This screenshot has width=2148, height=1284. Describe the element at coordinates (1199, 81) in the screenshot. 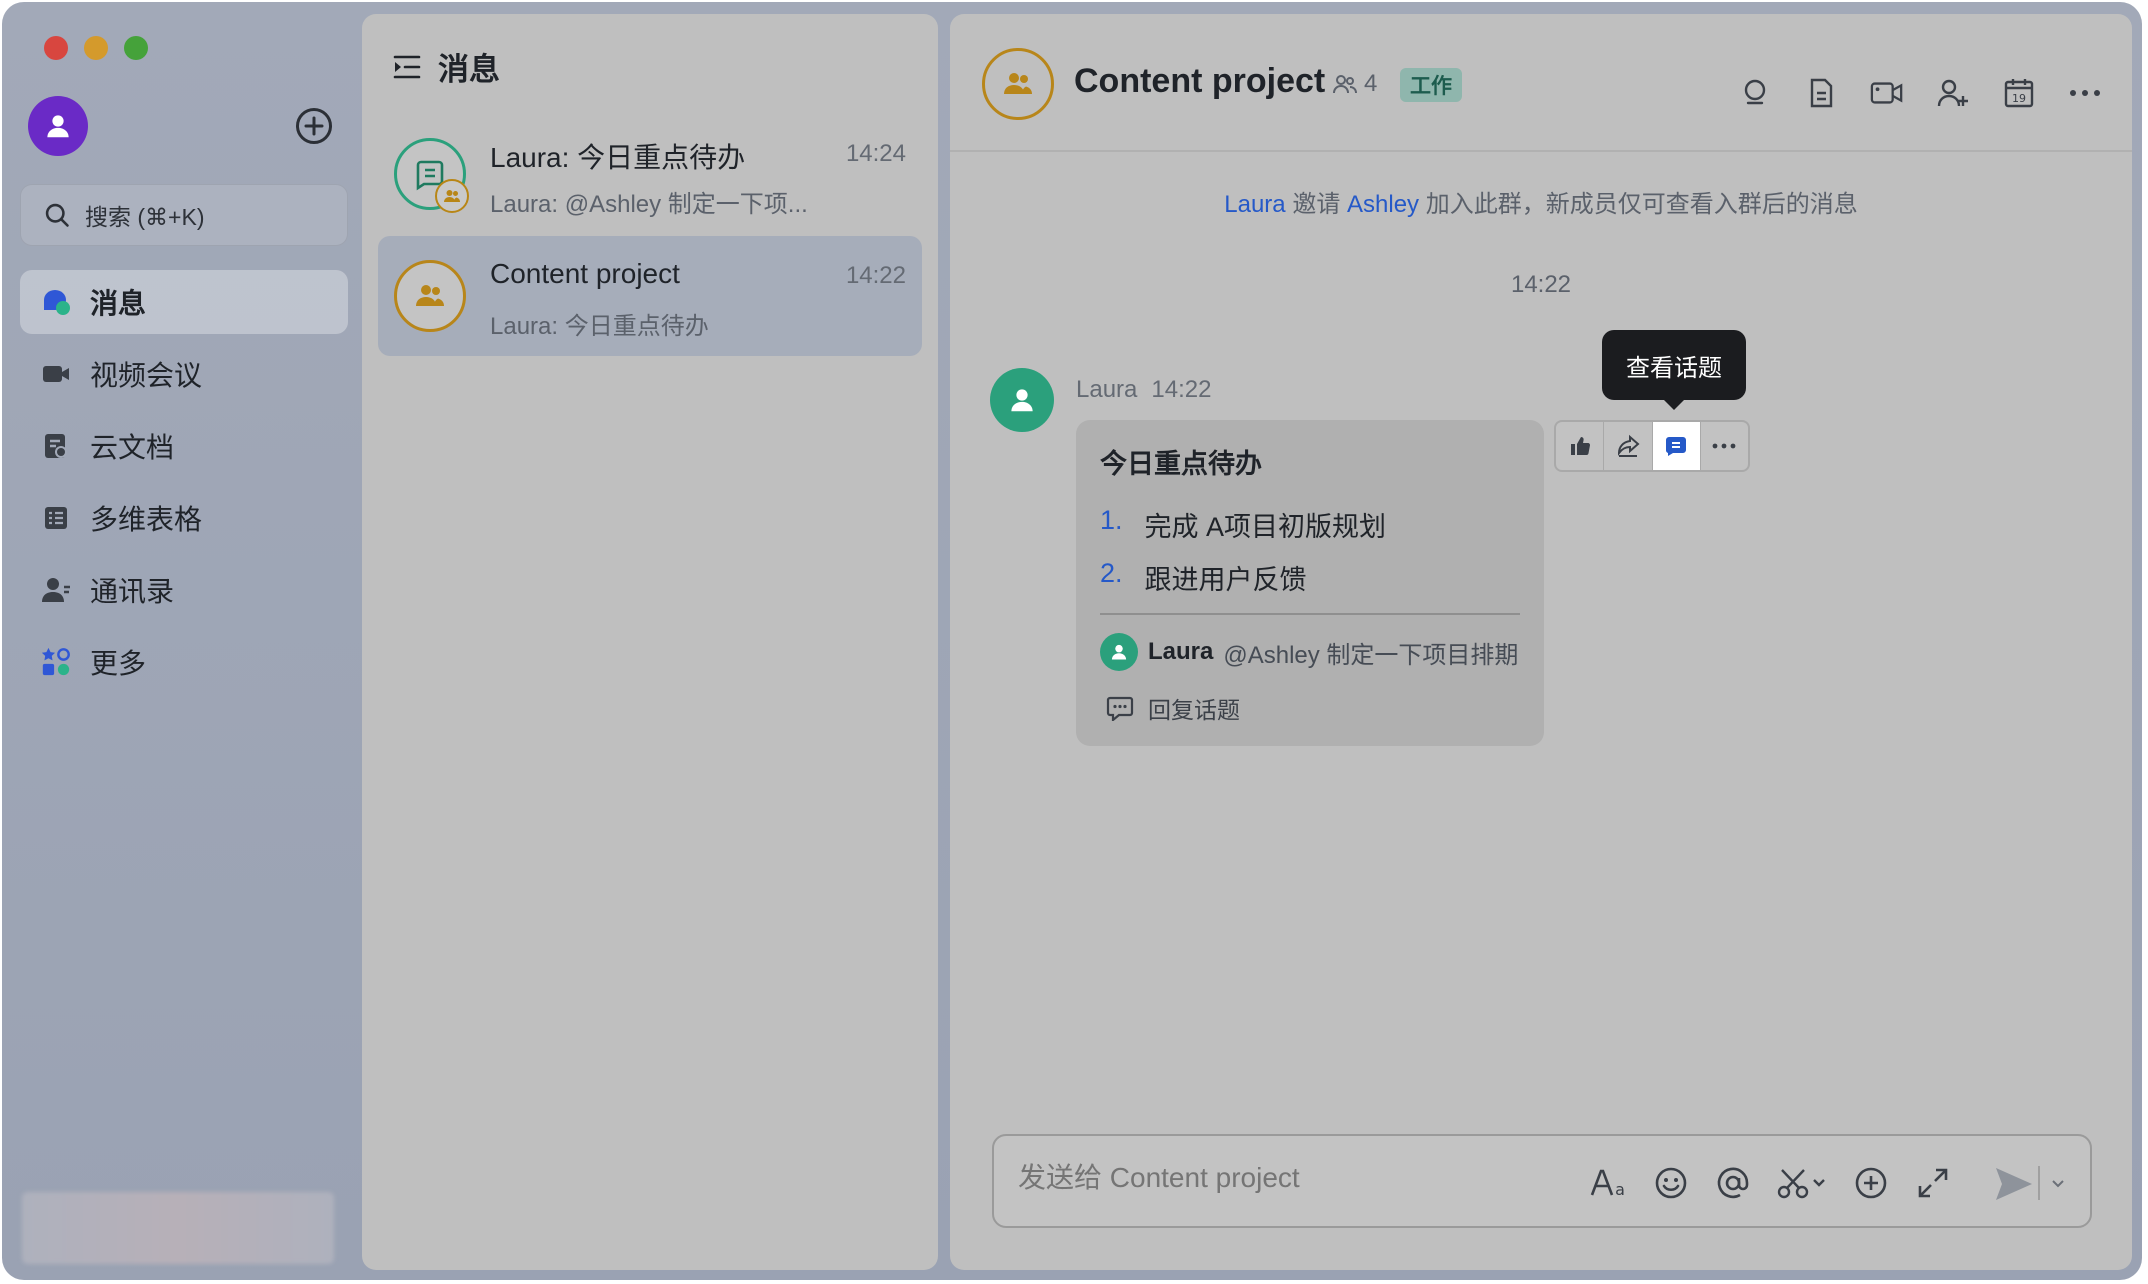

I see `conversation-title: Content project` at that location.